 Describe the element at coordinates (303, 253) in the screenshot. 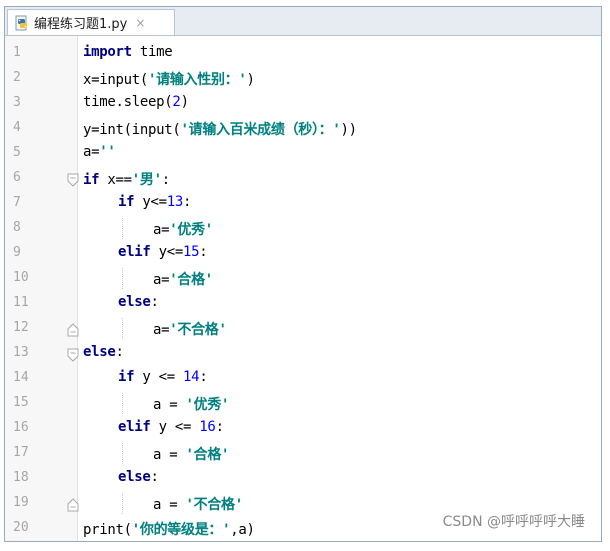

I see `code-line: 9 elif y<=15:` at that location.